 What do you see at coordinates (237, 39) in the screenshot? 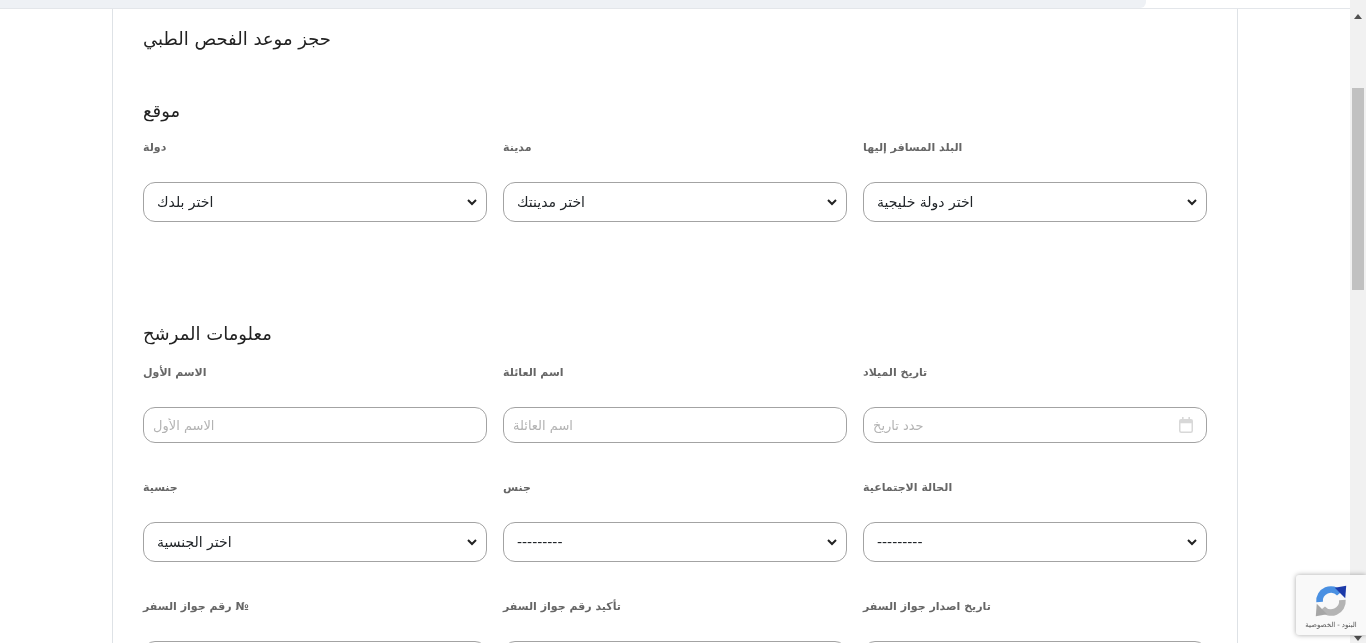
I see `page-title: حجز موعد الفحص الطبي` at bounding box center [237, 39].